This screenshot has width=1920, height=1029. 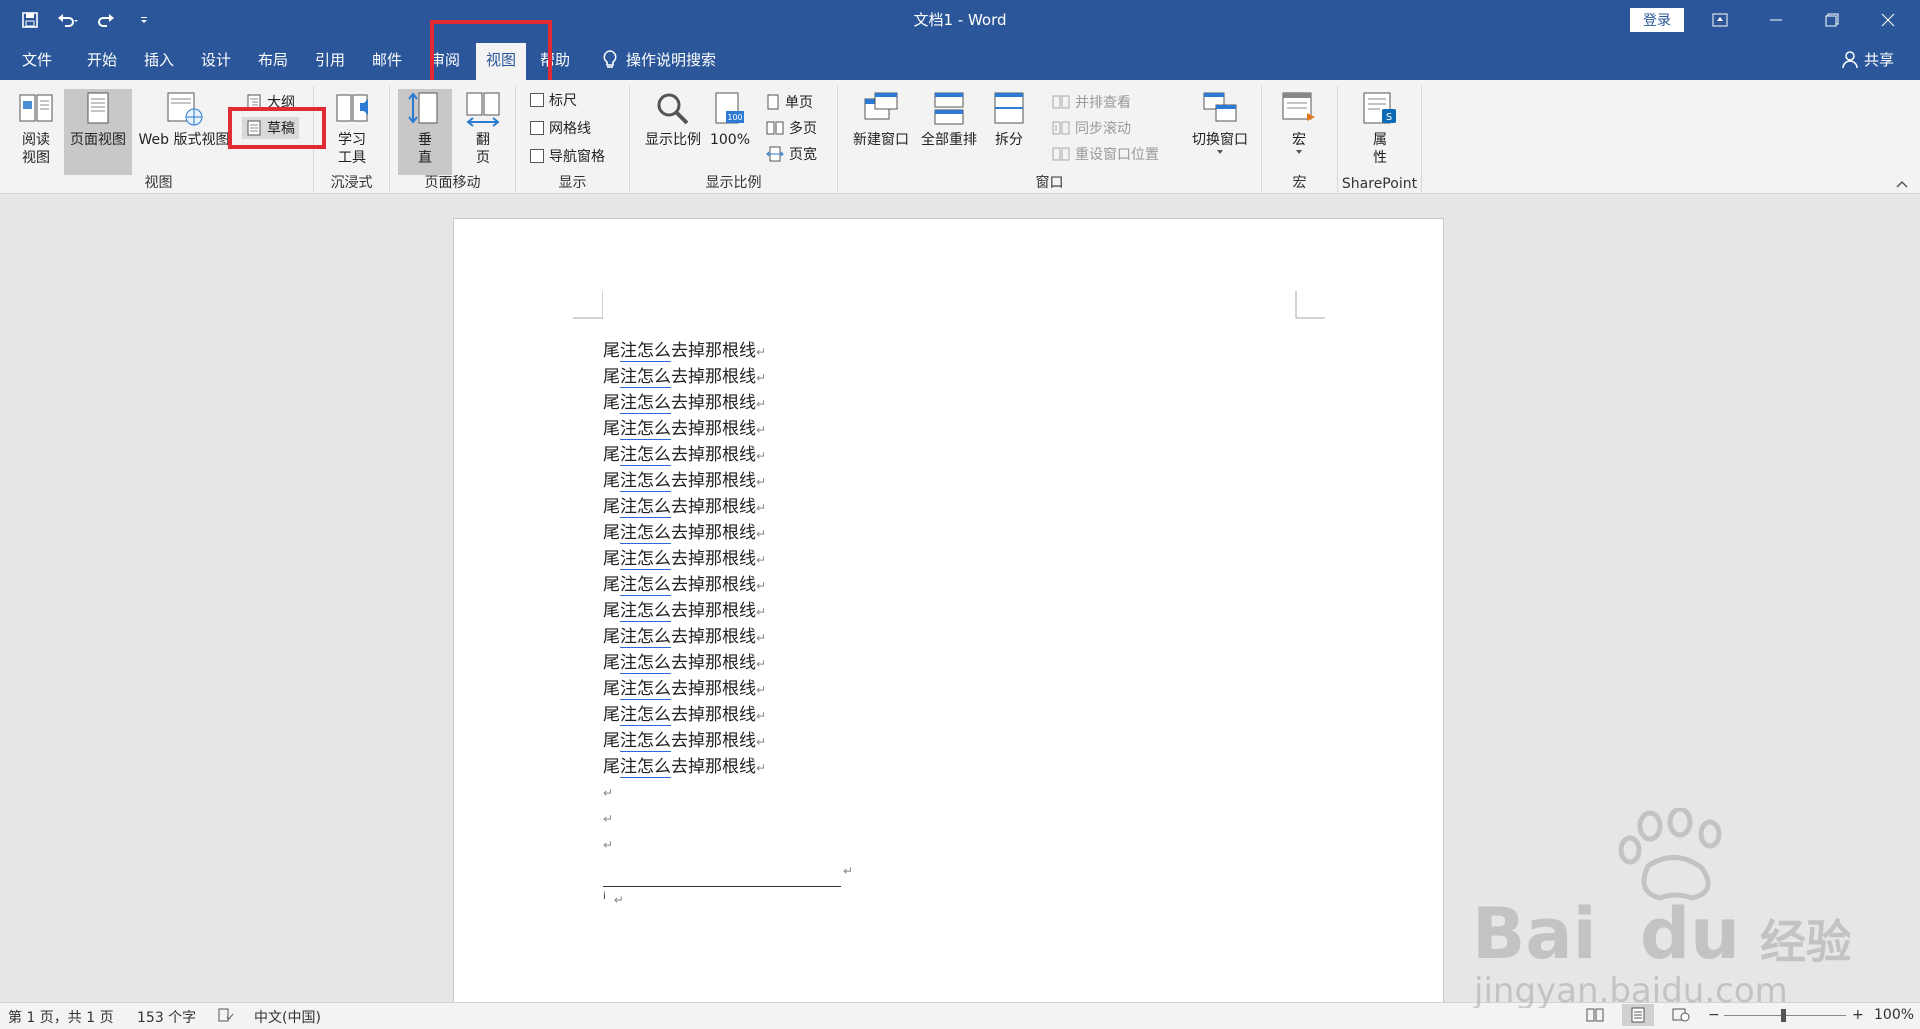 What do you see at coordinates (352, 128) in the screenshot?
I see `learning-tools-button: 学习 工具` at bounding box center [352, 128].